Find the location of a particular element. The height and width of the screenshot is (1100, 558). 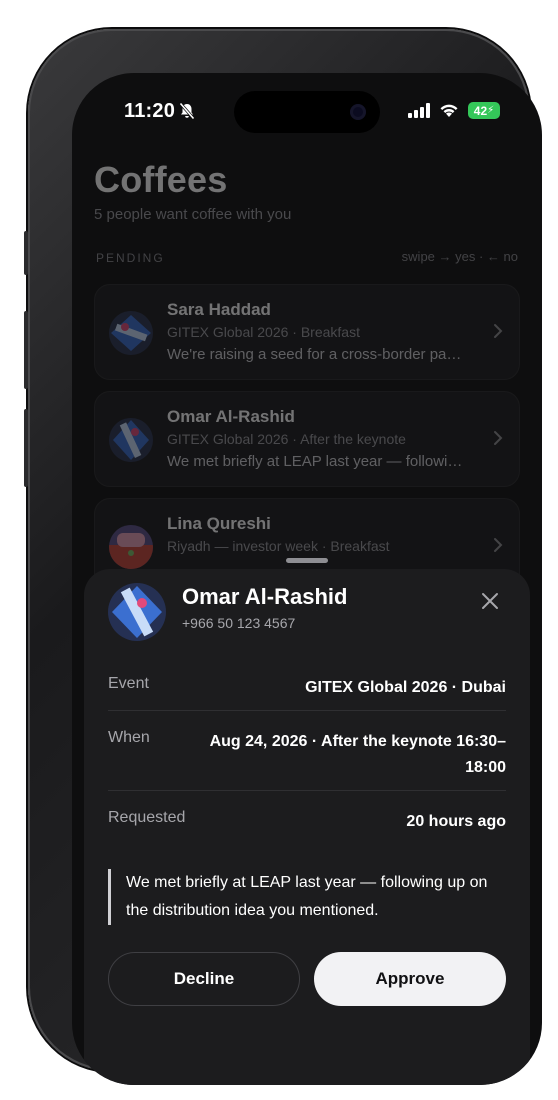

volume-up-button is located at coordinates (26, 350).